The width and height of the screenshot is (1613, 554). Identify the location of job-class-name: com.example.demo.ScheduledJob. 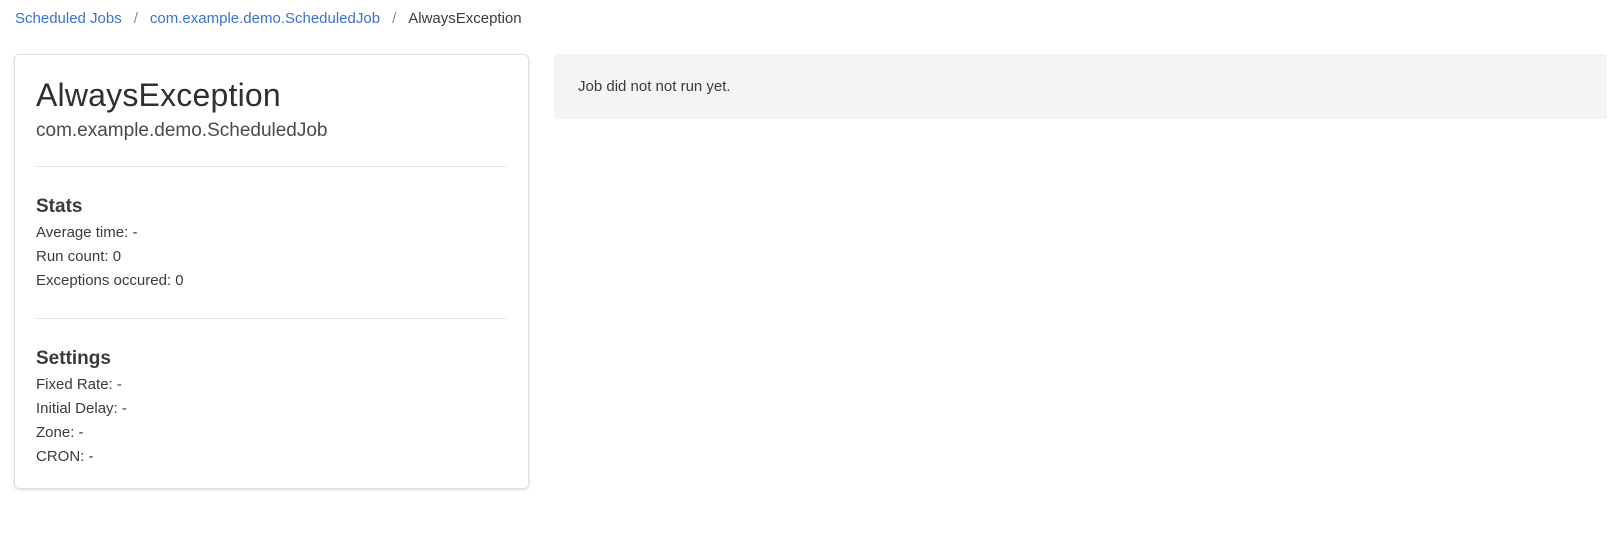
(182, 130).